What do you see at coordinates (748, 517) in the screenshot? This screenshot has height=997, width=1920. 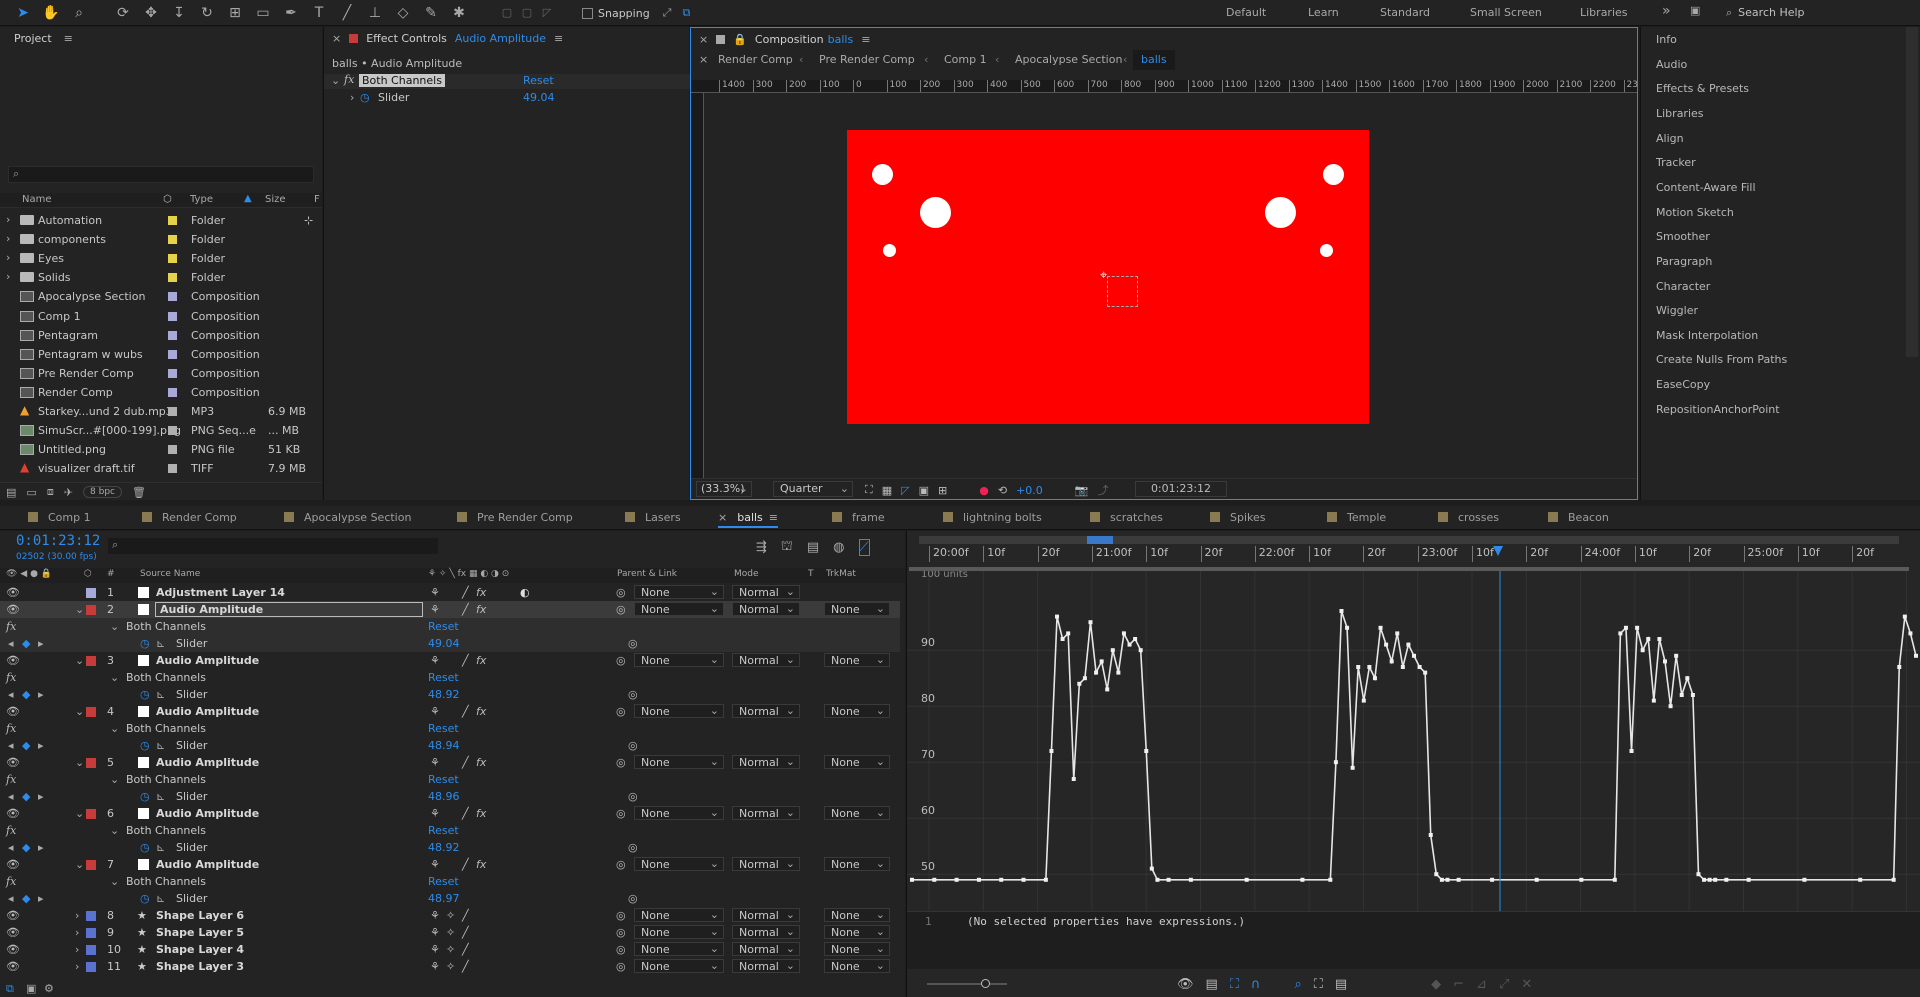 I see `timeline-tab: × balls ≡` at bounding box center [748, 517].